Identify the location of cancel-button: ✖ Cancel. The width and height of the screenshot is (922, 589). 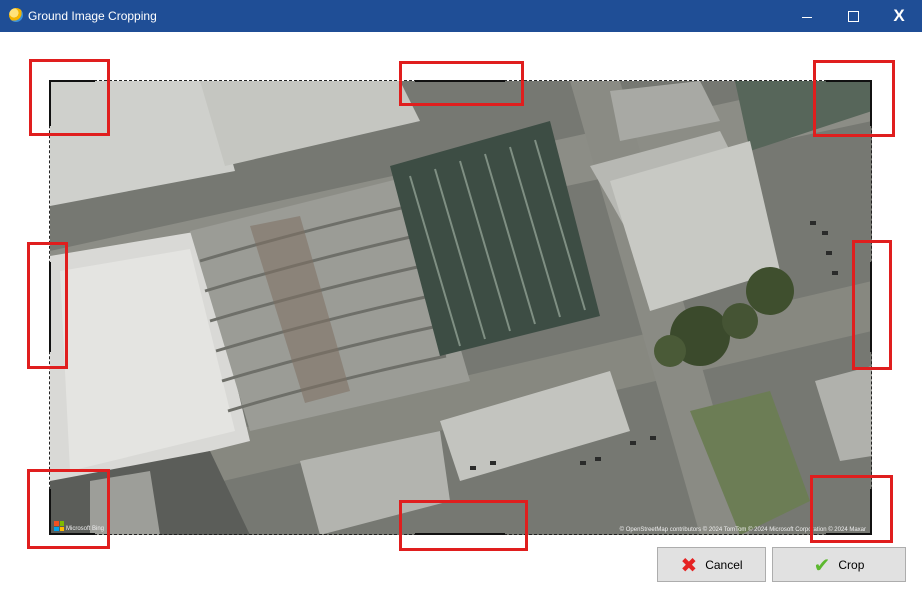
(711, 564).